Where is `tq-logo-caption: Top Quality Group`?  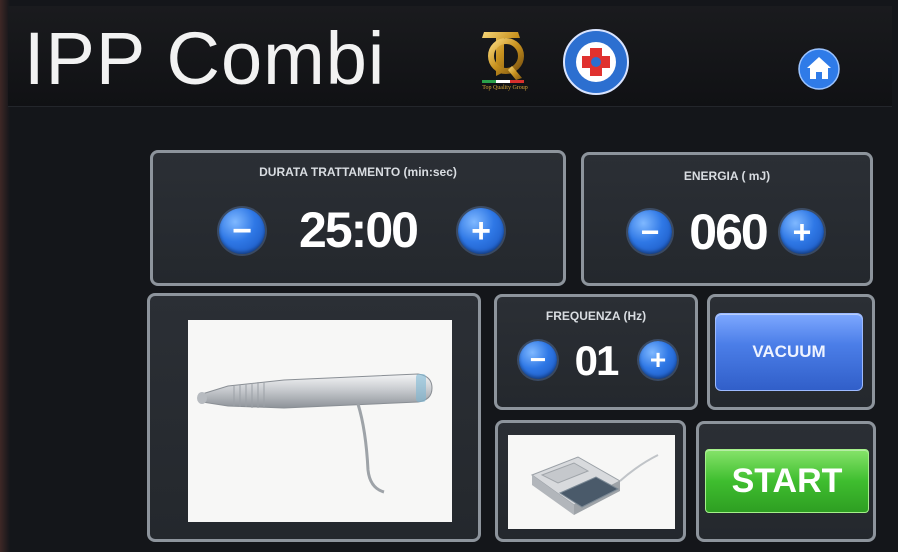
tq-logo-caption: Top Quality Group is located at coordinates (505, 88).